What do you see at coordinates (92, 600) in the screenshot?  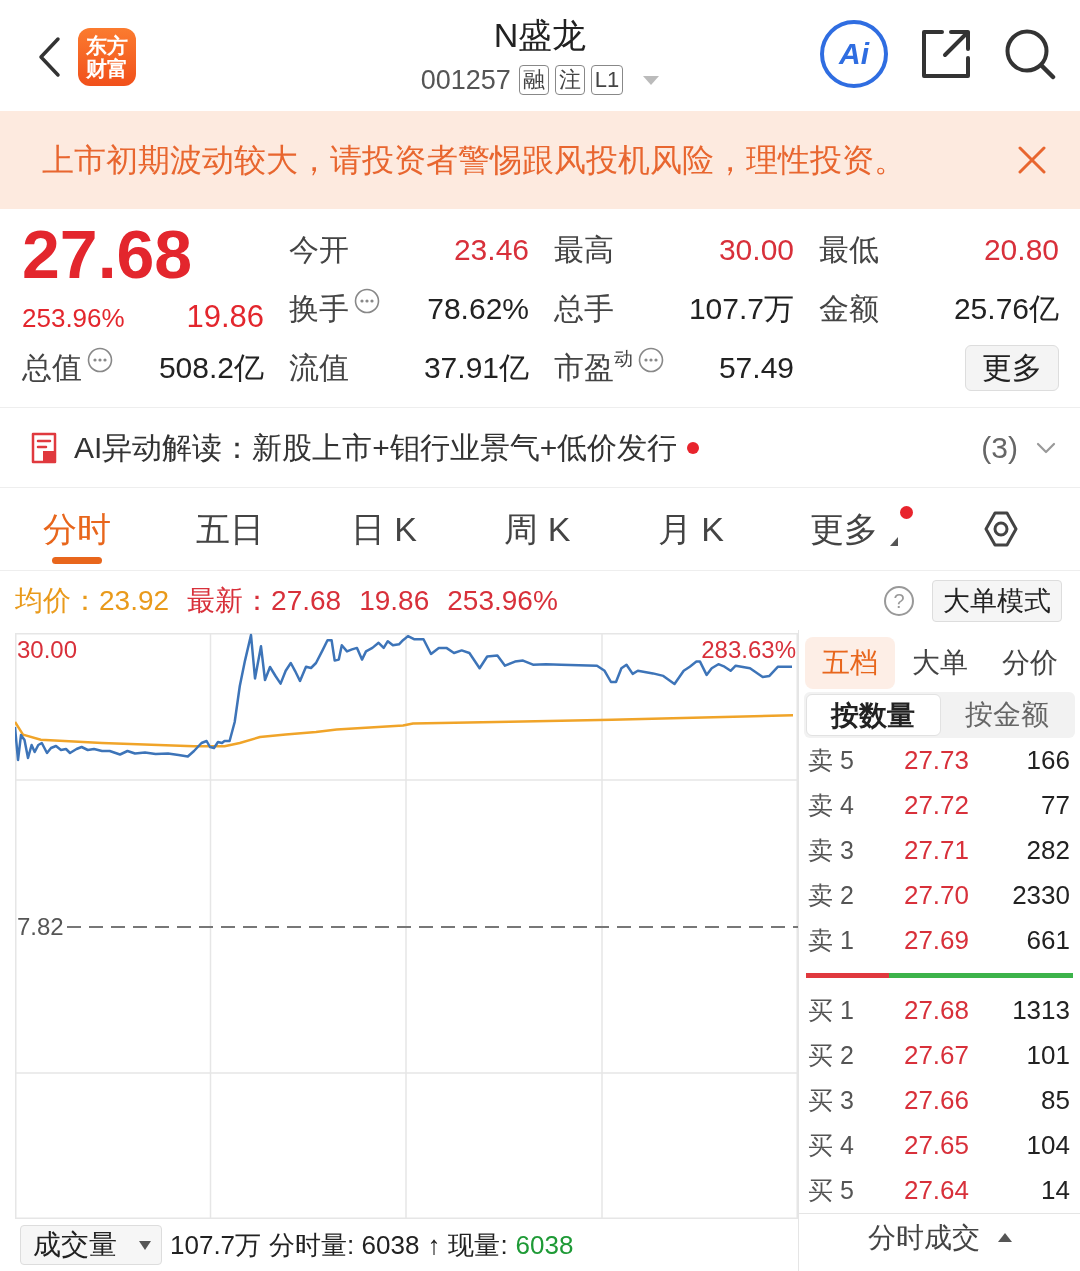 I see `price-info-text: 均价：23.92` at bounding box center [92, 600].